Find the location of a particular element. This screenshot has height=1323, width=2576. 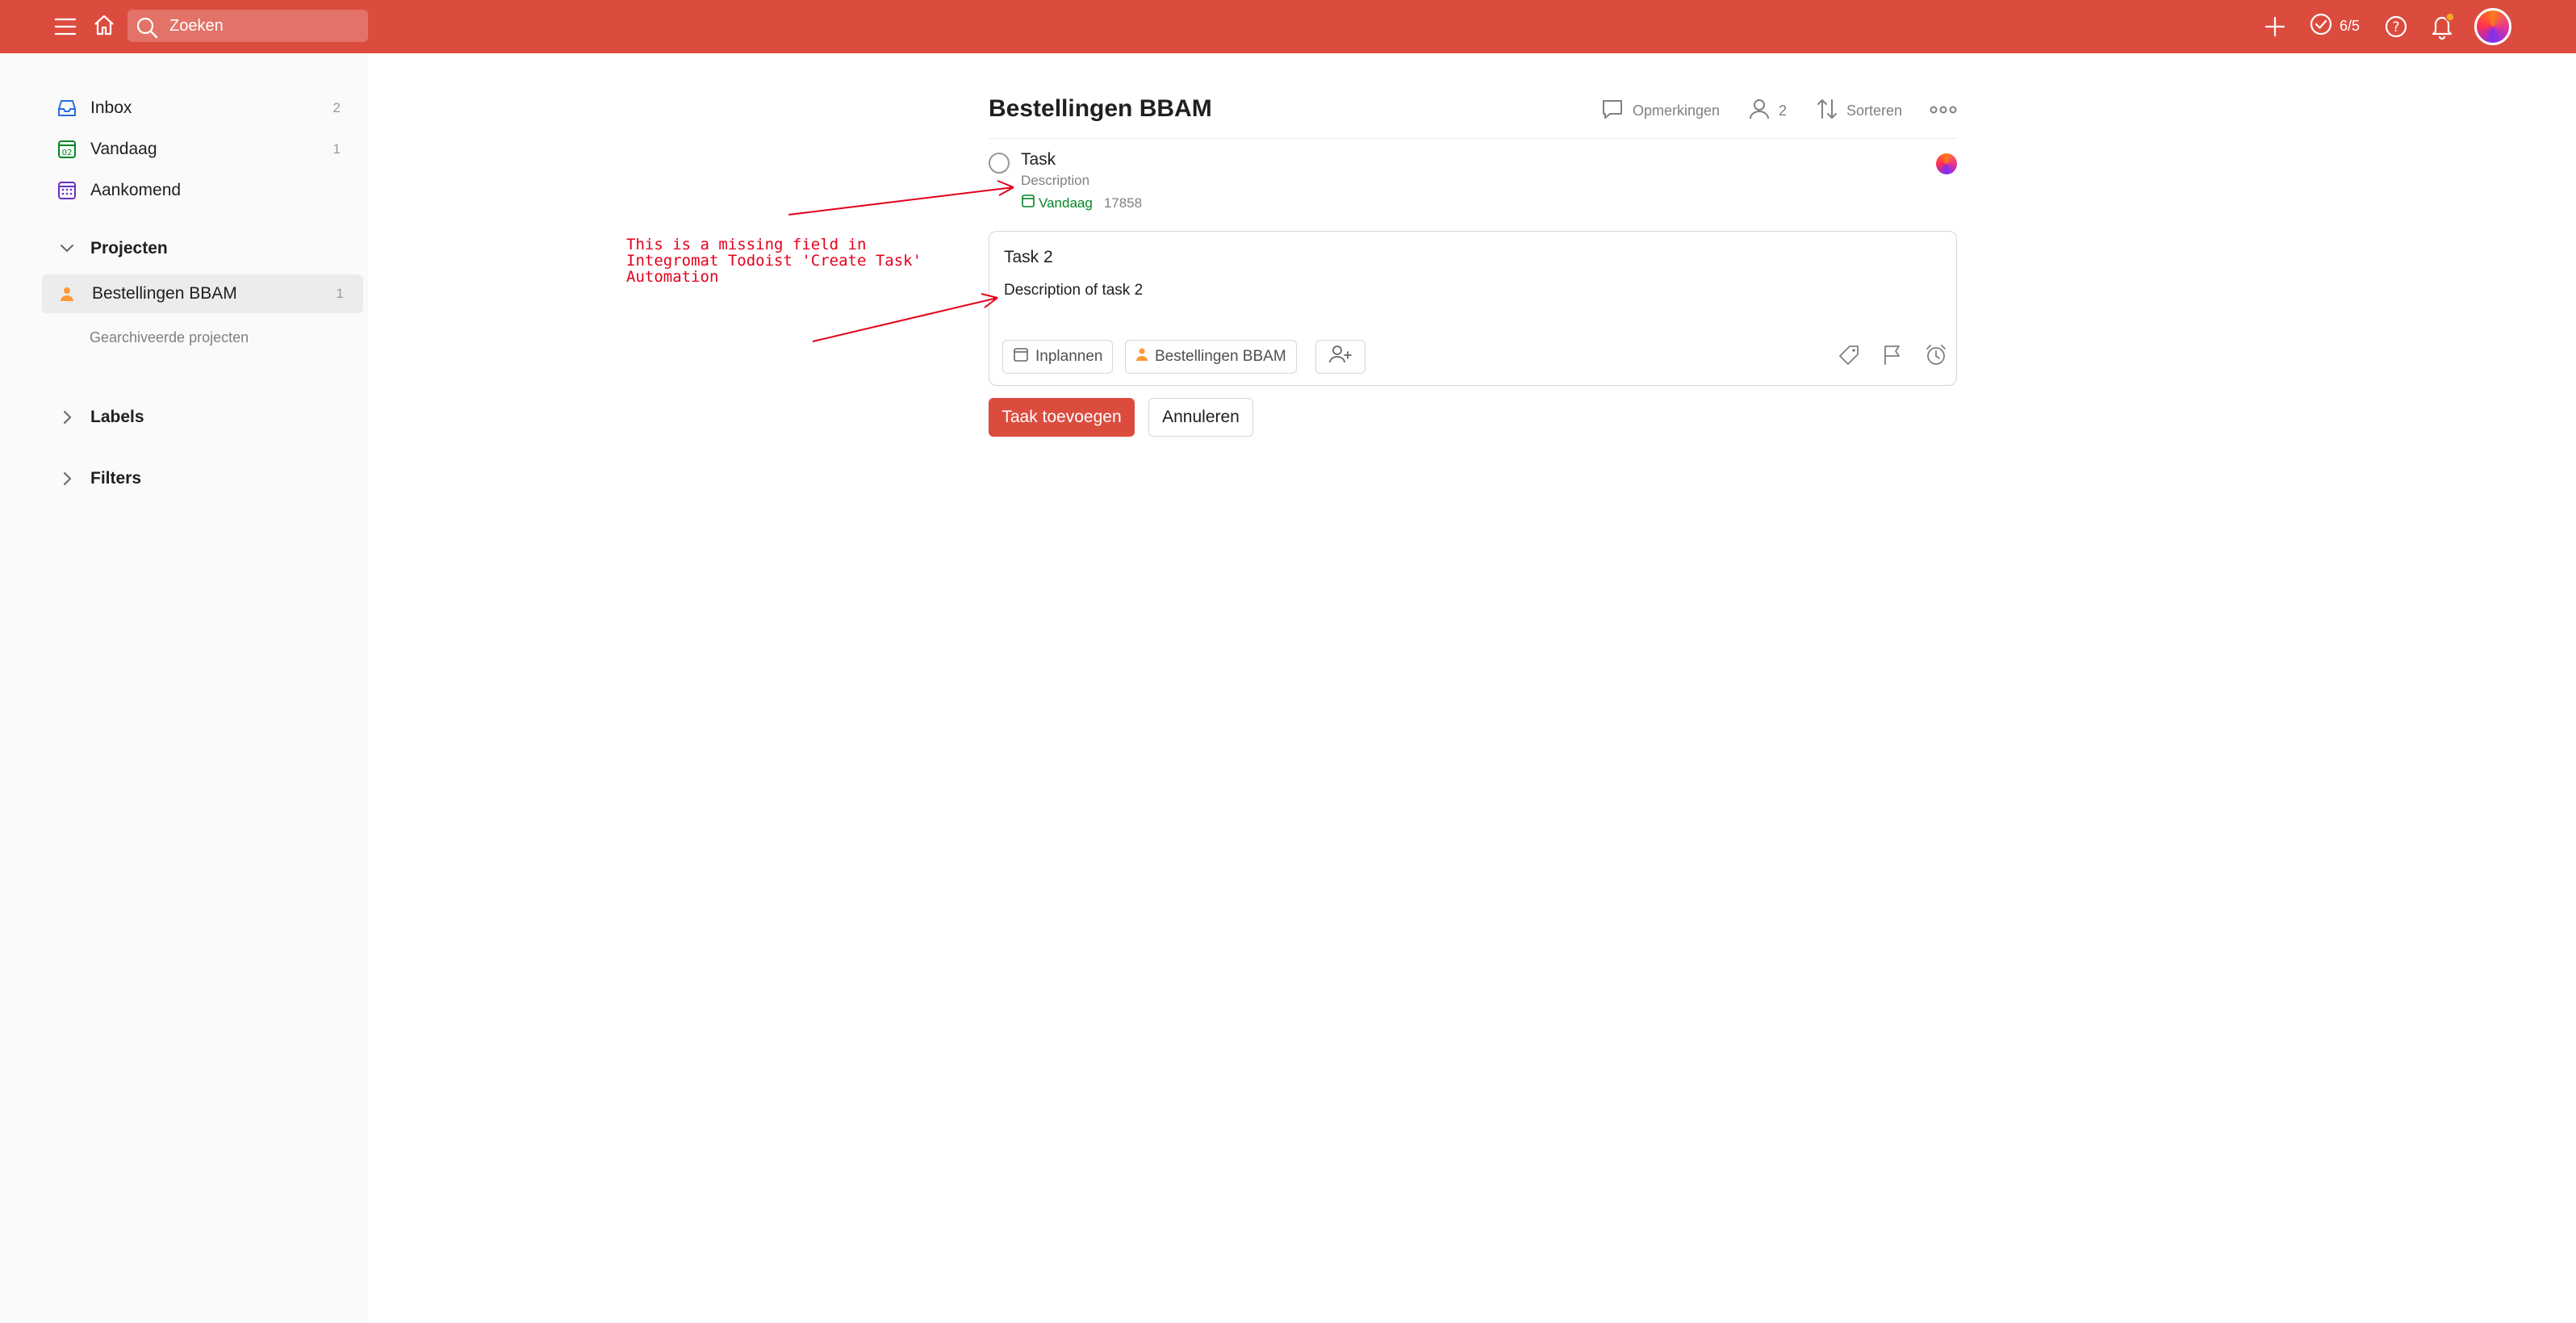

add-task-button: Taak toevoegen is located at coordinates (1062, 418).